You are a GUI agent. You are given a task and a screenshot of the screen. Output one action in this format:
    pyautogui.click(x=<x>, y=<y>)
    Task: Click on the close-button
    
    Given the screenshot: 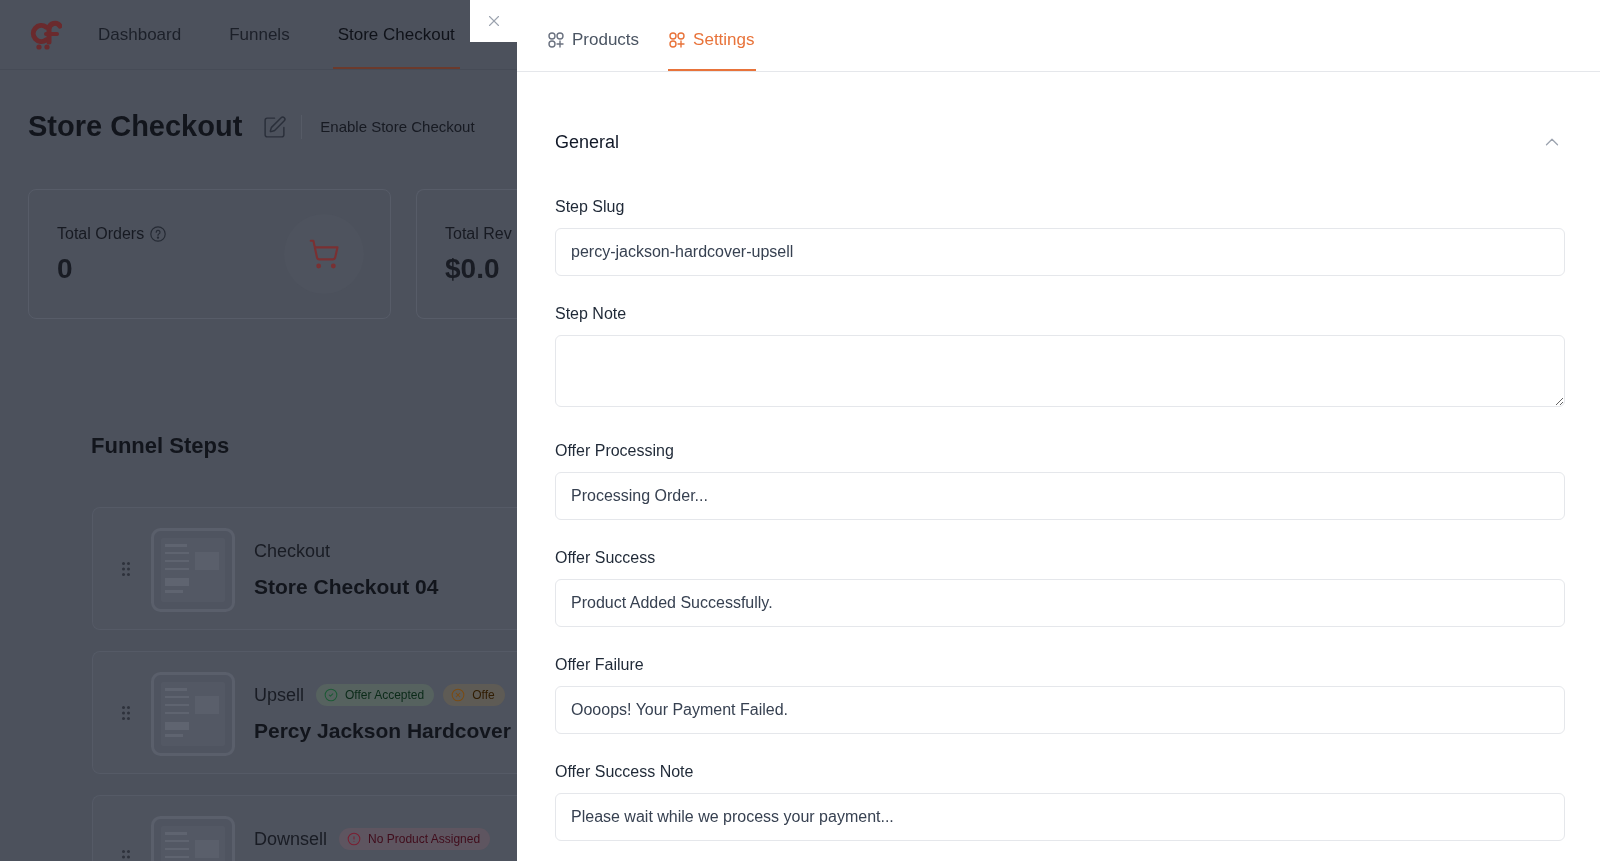 What is the action you would take?
    pyautogui.click(x=493, y=21)
    